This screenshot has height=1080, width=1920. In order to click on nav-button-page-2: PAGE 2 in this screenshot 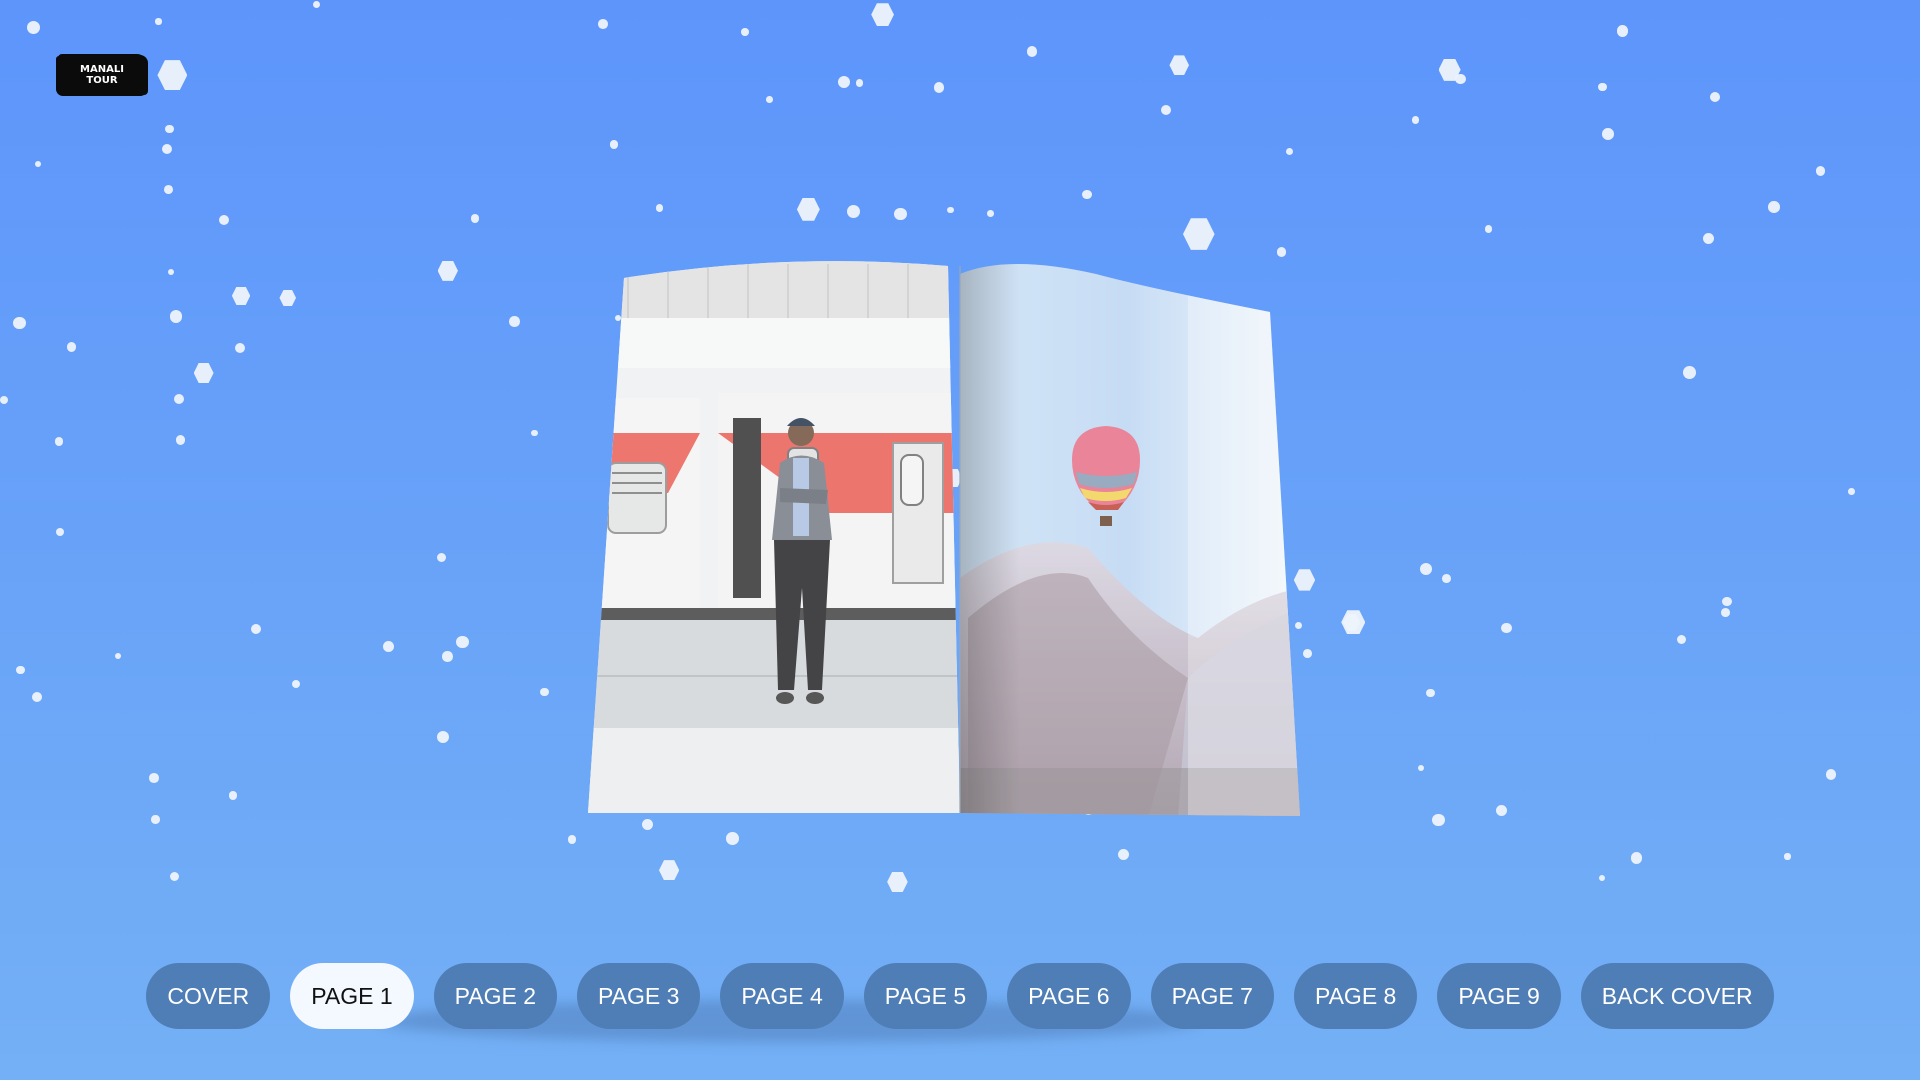, I will do `click(495, 996)`.